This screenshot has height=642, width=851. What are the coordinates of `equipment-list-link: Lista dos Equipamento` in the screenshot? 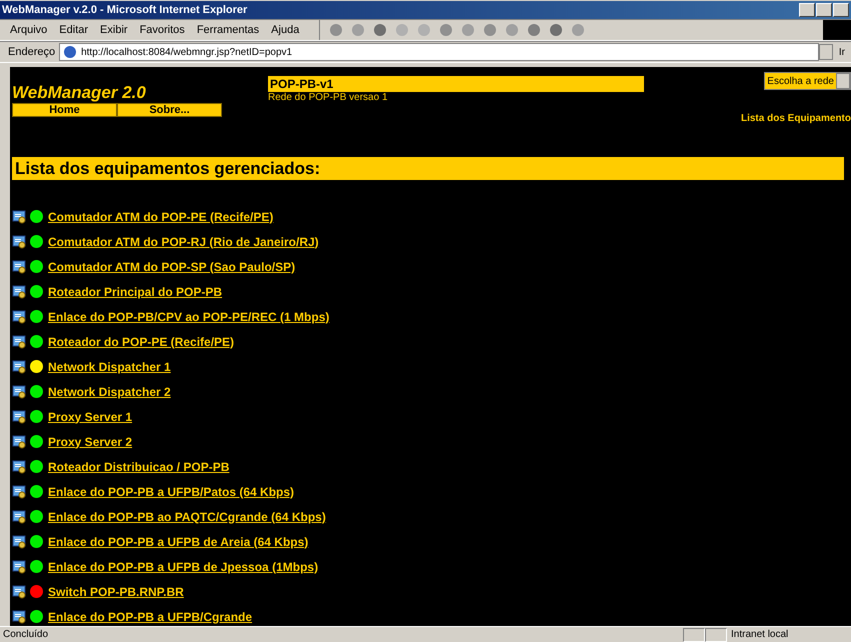 It's located at (795, 118).